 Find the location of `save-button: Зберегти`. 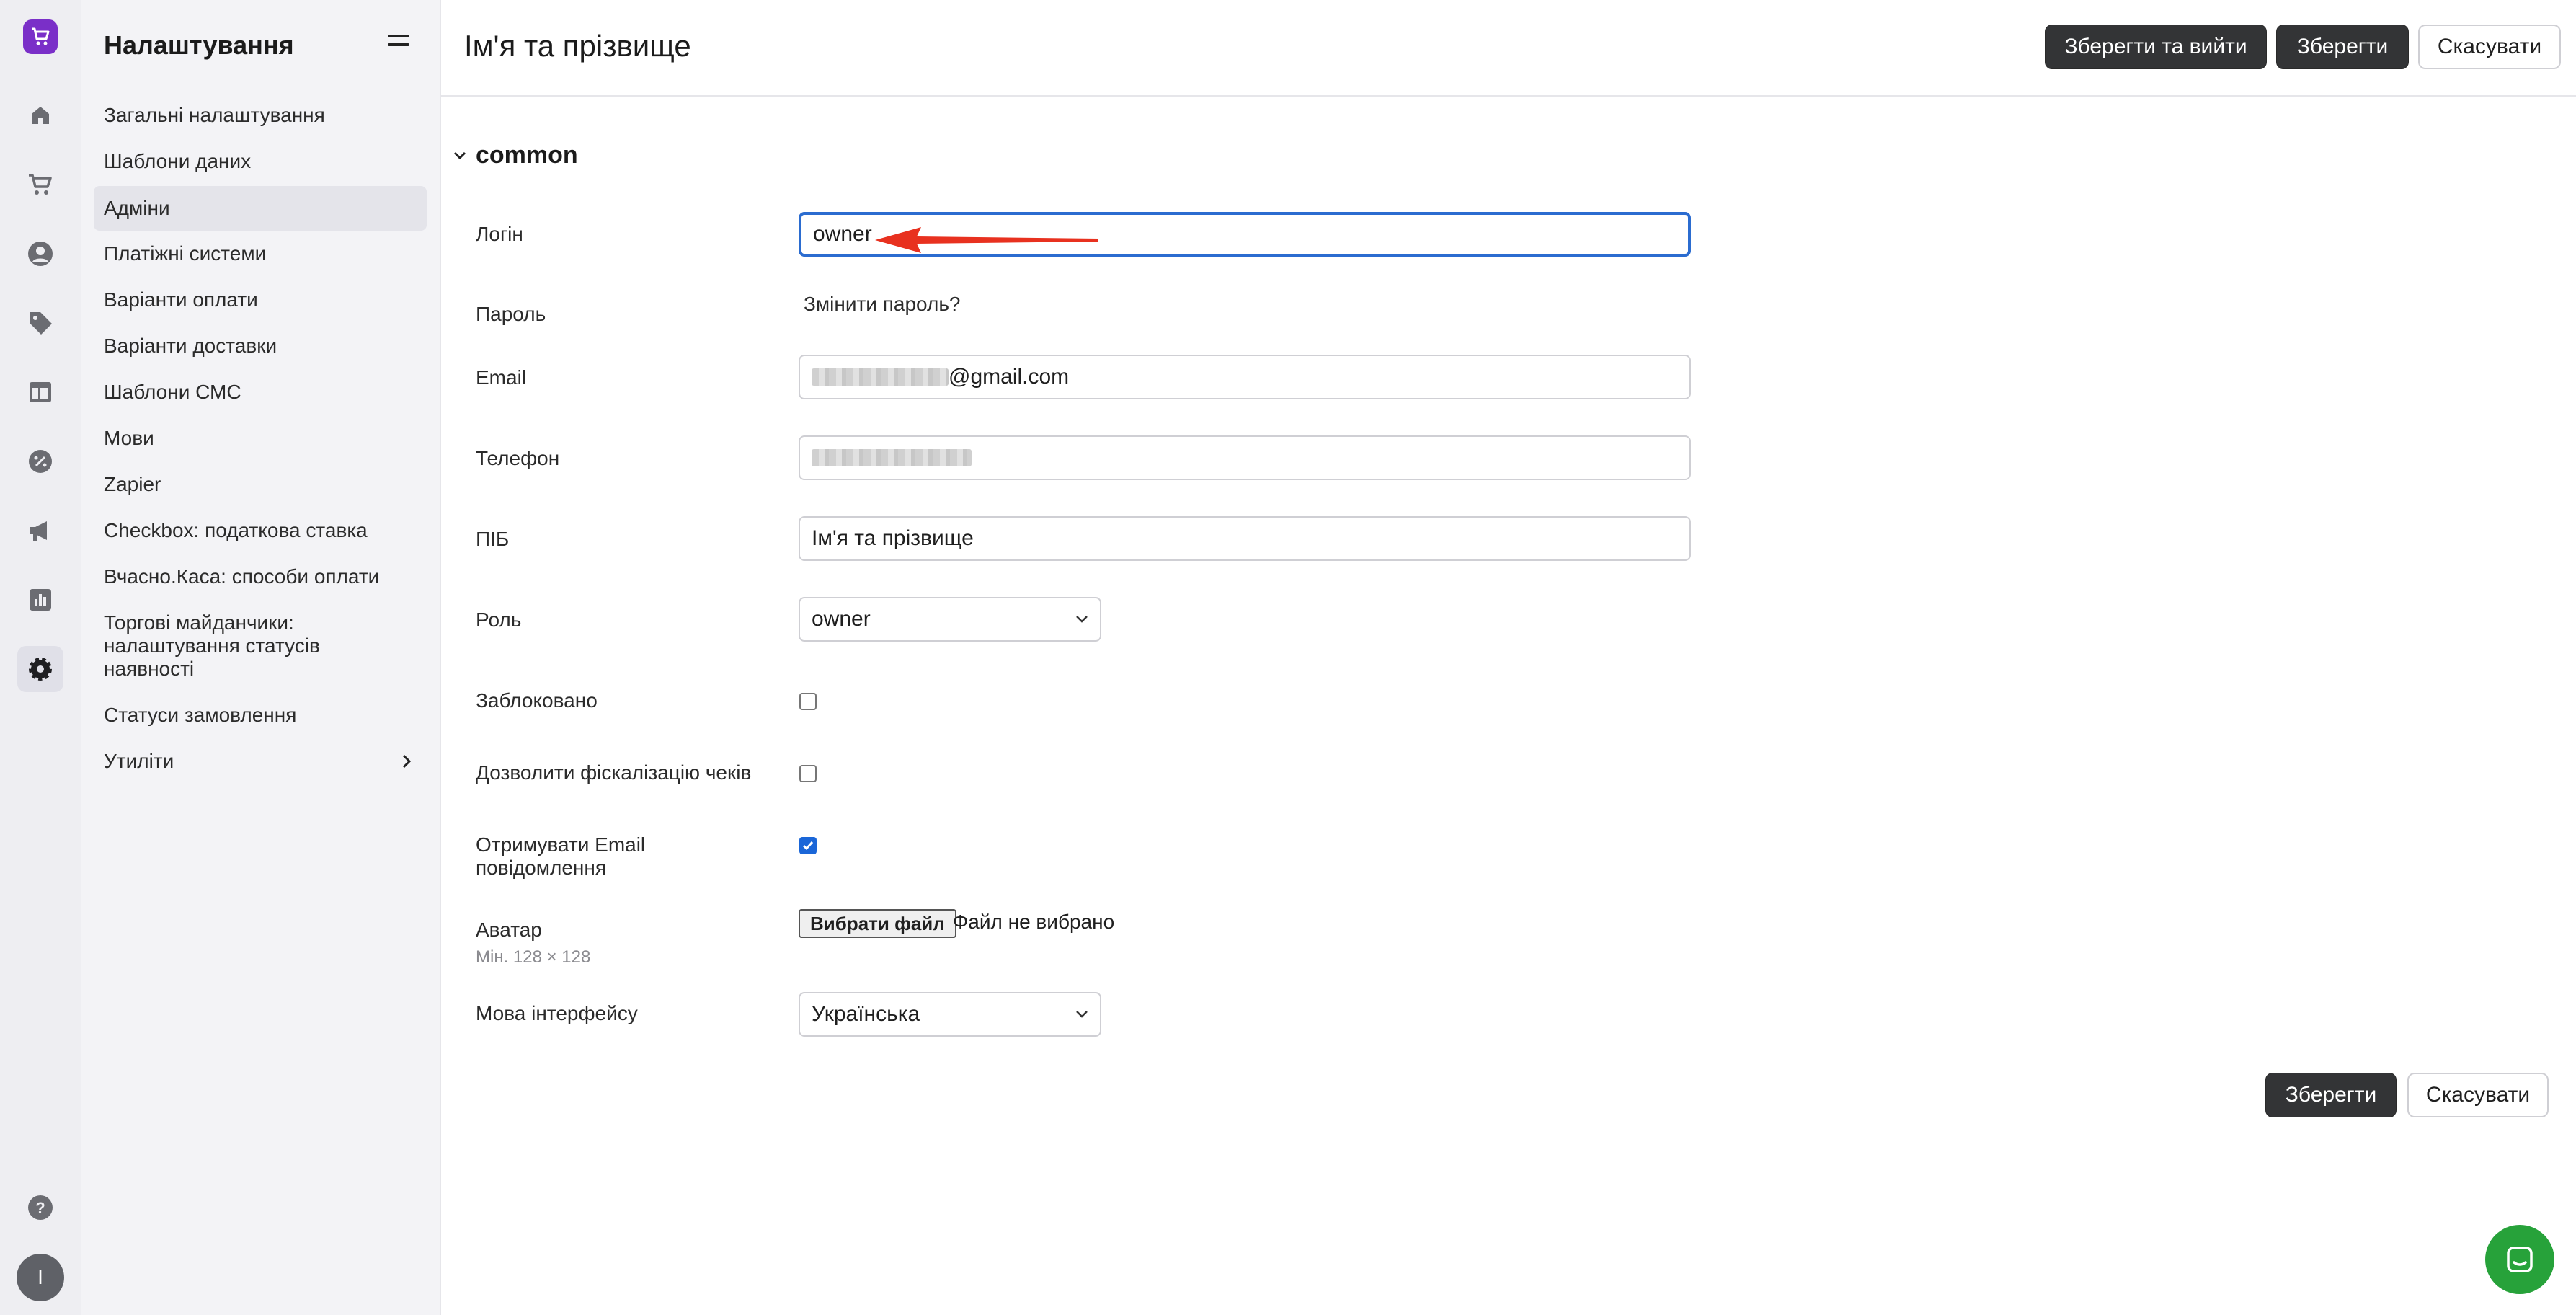

save-button: Зберегти is located at coordinates (2342, 47).